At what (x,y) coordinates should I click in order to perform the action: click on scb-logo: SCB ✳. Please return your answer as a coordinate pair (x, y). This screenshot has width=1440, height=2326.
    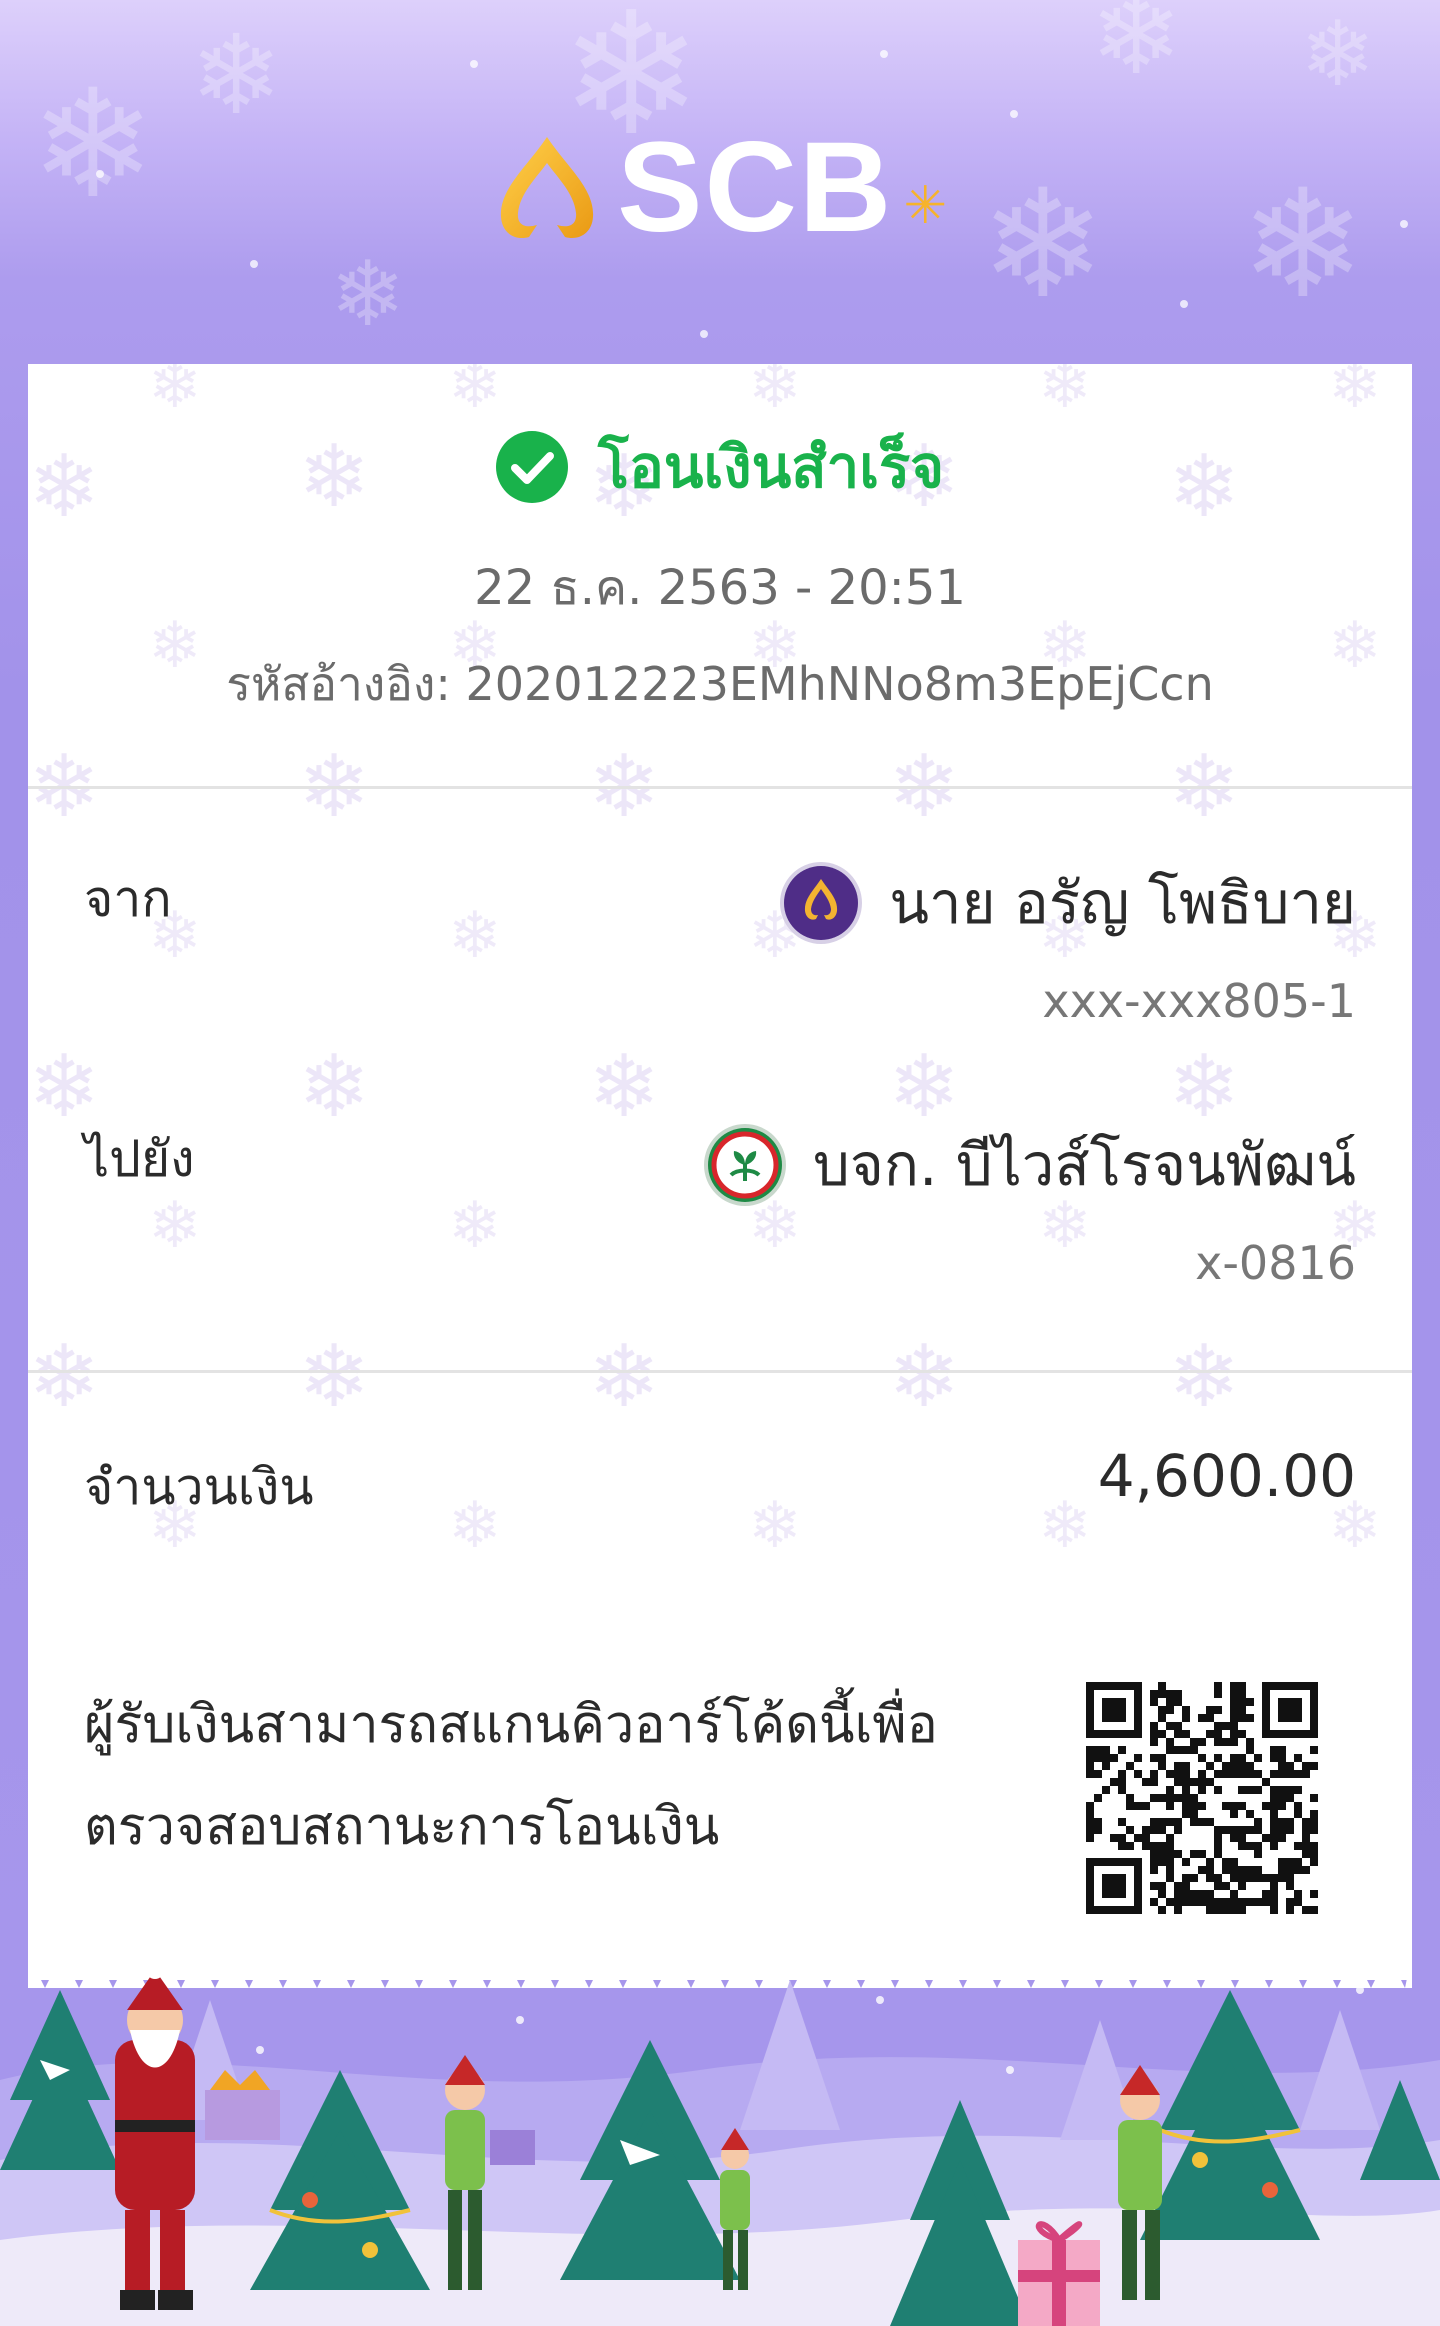
    Looking at the image, I should click on (720, 188).